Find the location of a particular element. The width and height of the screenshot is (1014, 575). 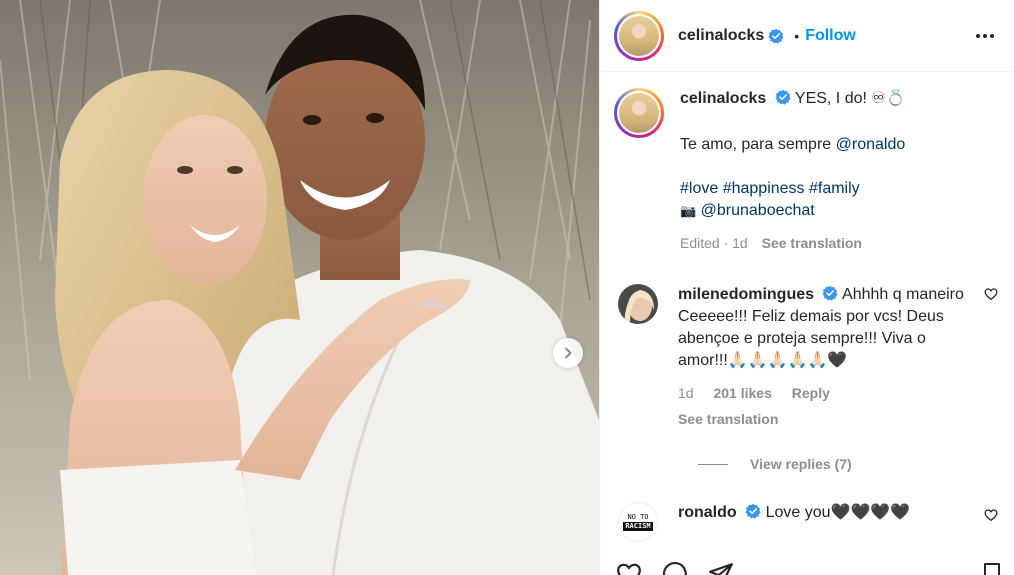

post-header: celinalocks • Follow is located at coordinates (807, 36).